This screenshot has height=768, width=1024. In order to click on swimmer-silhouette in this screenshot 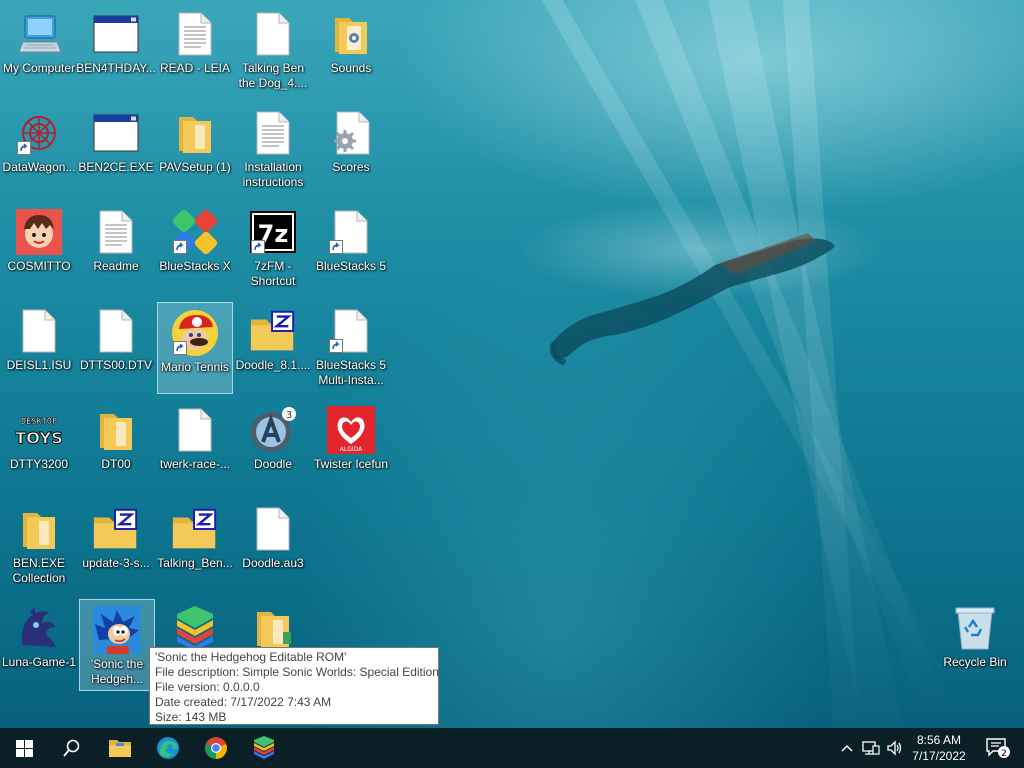, I will do `click(692, 299)`.